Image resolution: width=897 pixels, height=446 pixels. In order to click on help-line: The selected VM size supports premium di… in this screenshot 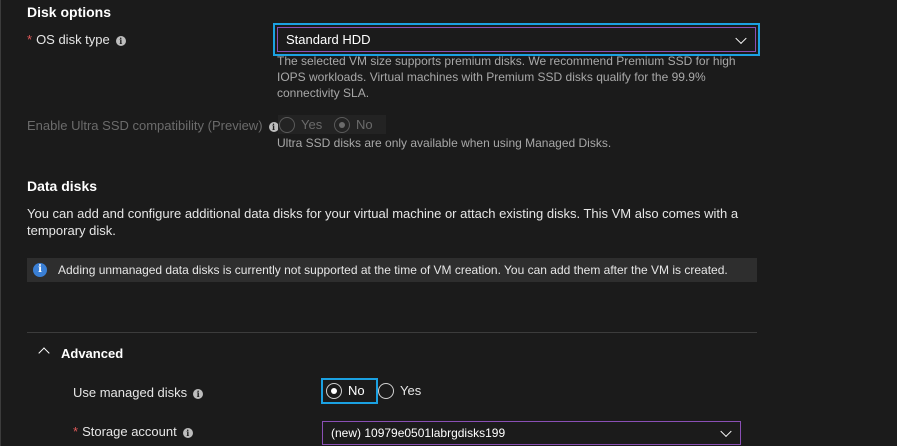, I will do `click(506, 61)`.